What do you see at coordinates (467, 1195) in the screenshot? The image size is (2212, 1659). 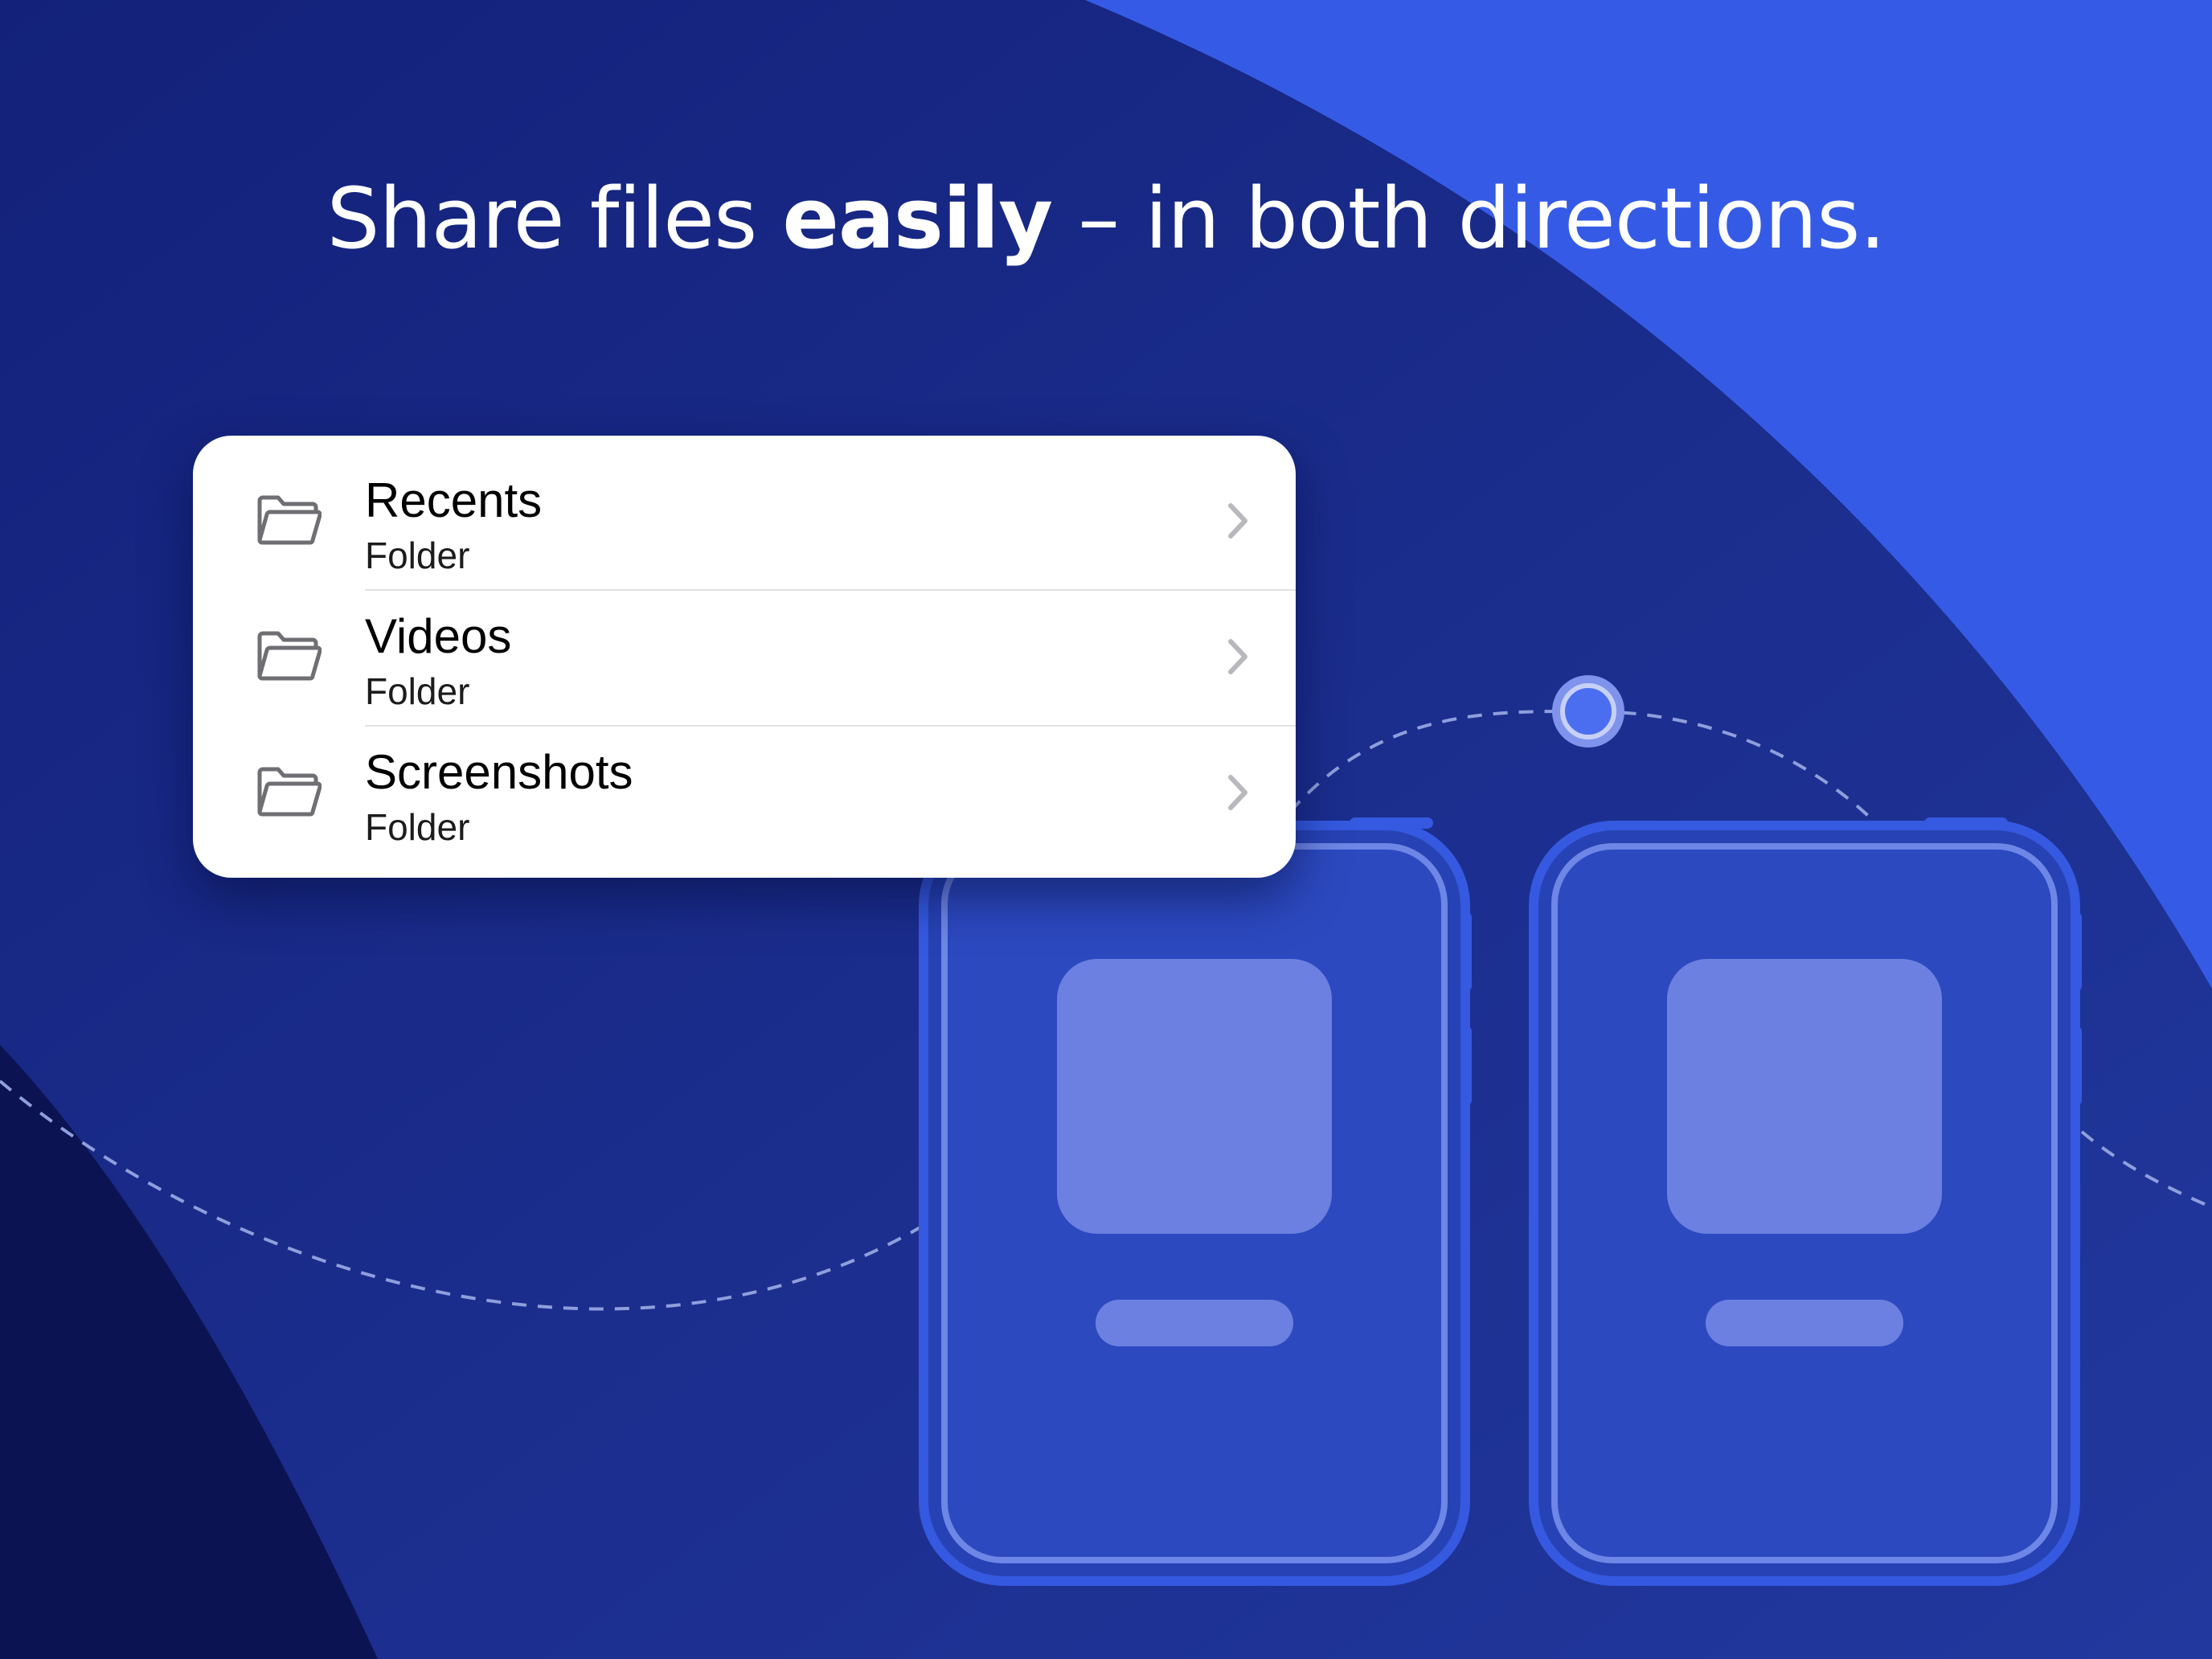 I see `connection-path-left` at bounding box center [467, 1195].